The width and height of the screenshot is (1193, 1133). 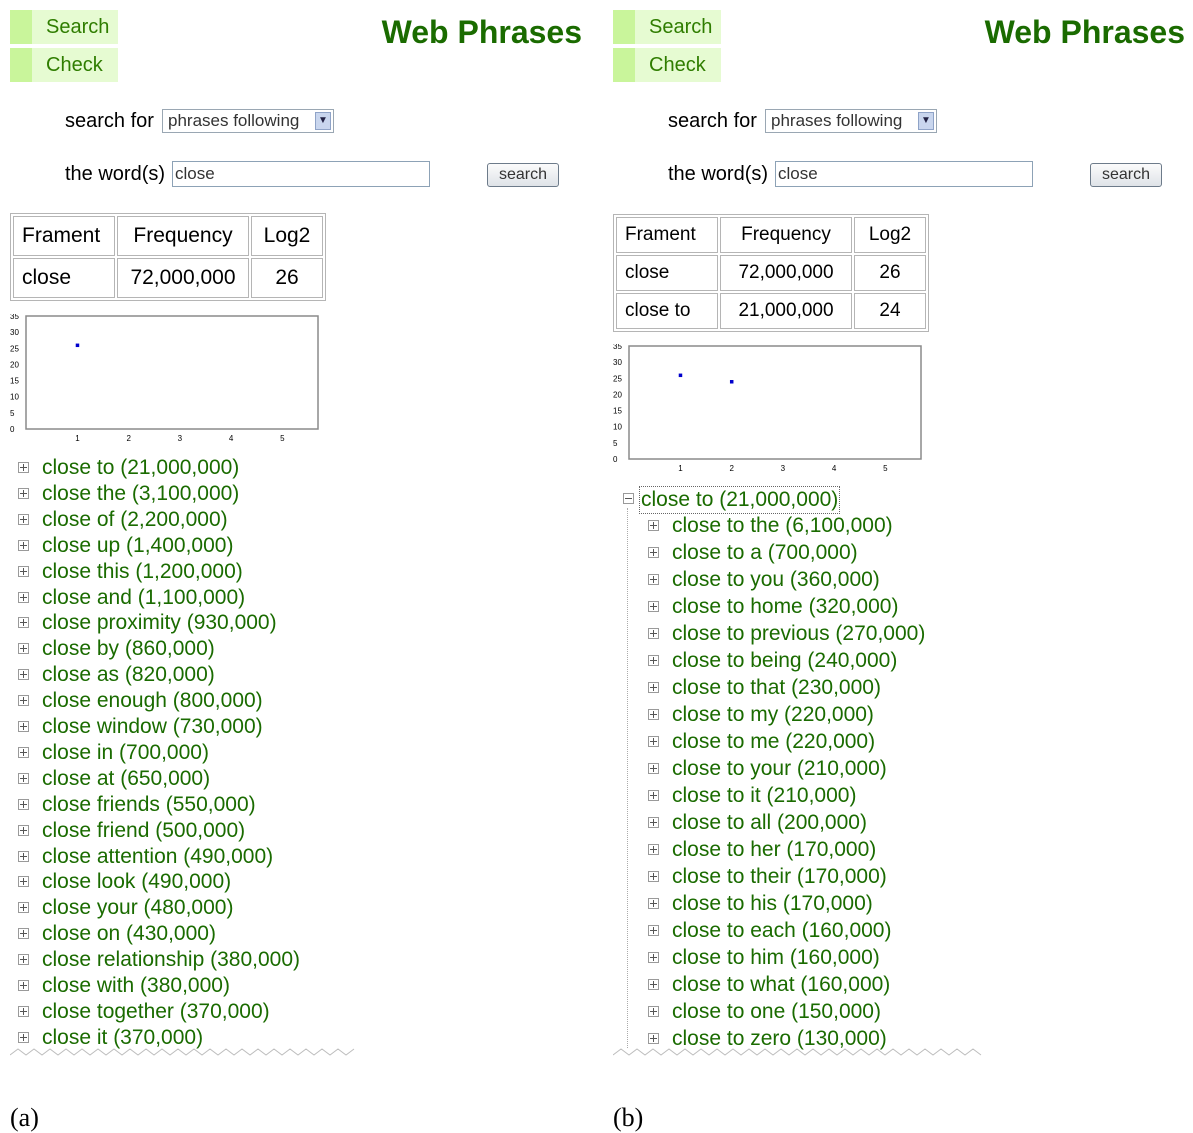 What do you see at coordinates (128, 675) in the screenshot?
I see `tree-node-label: close as (820,000)` at bounding box center [128, 675].